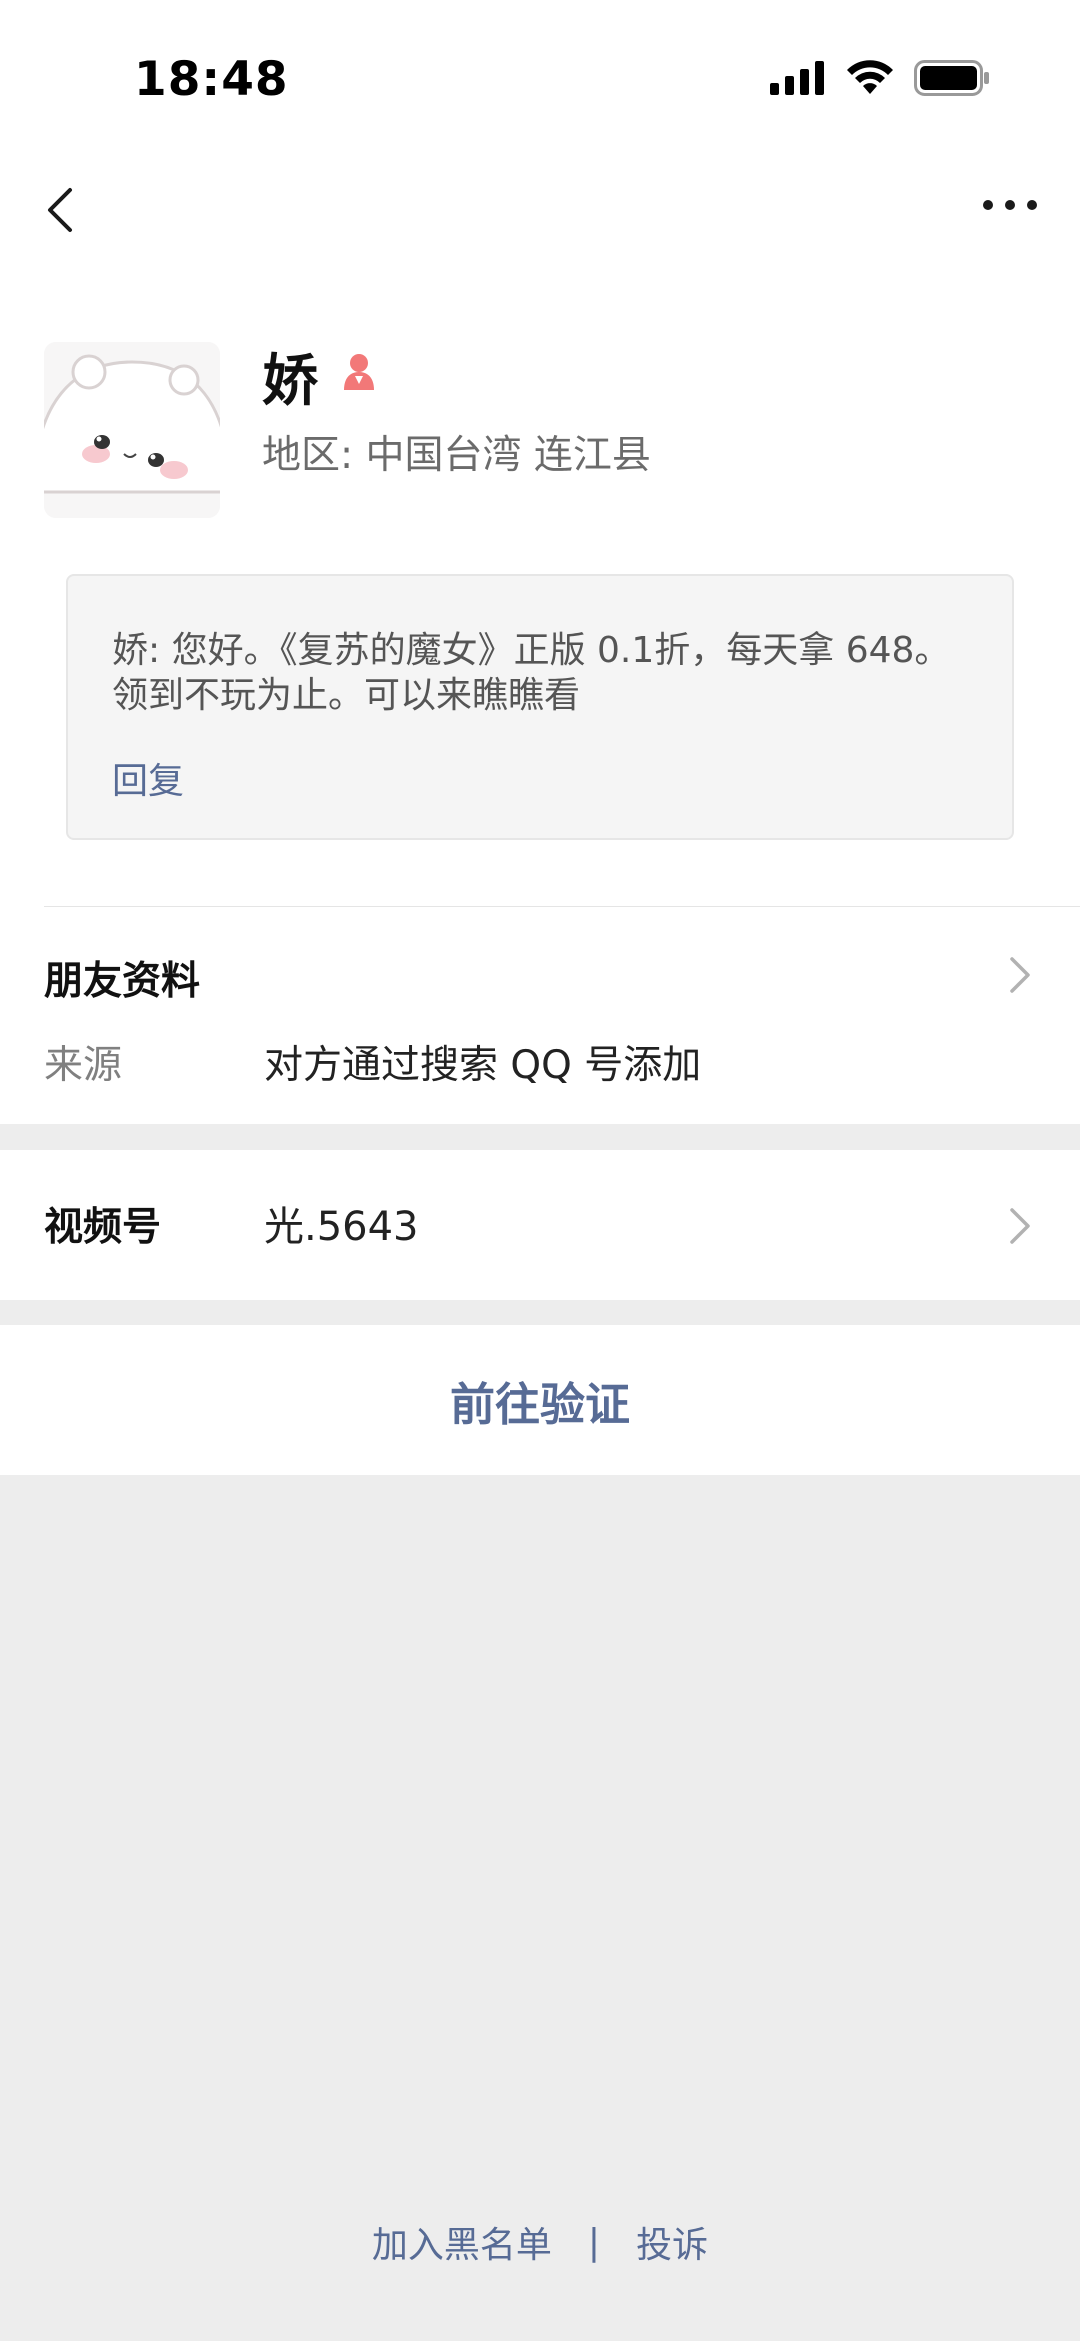 This screenshot has width=1080, height=2341. I want to click on ellipsis-icon, so click(988, 205).